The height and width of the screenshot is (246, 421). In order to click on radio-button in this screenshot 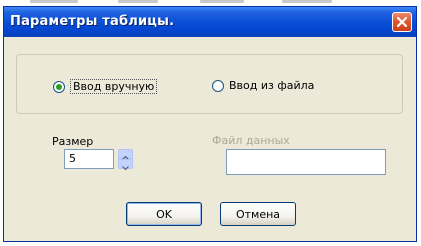, I will do `click(218, 85)`.